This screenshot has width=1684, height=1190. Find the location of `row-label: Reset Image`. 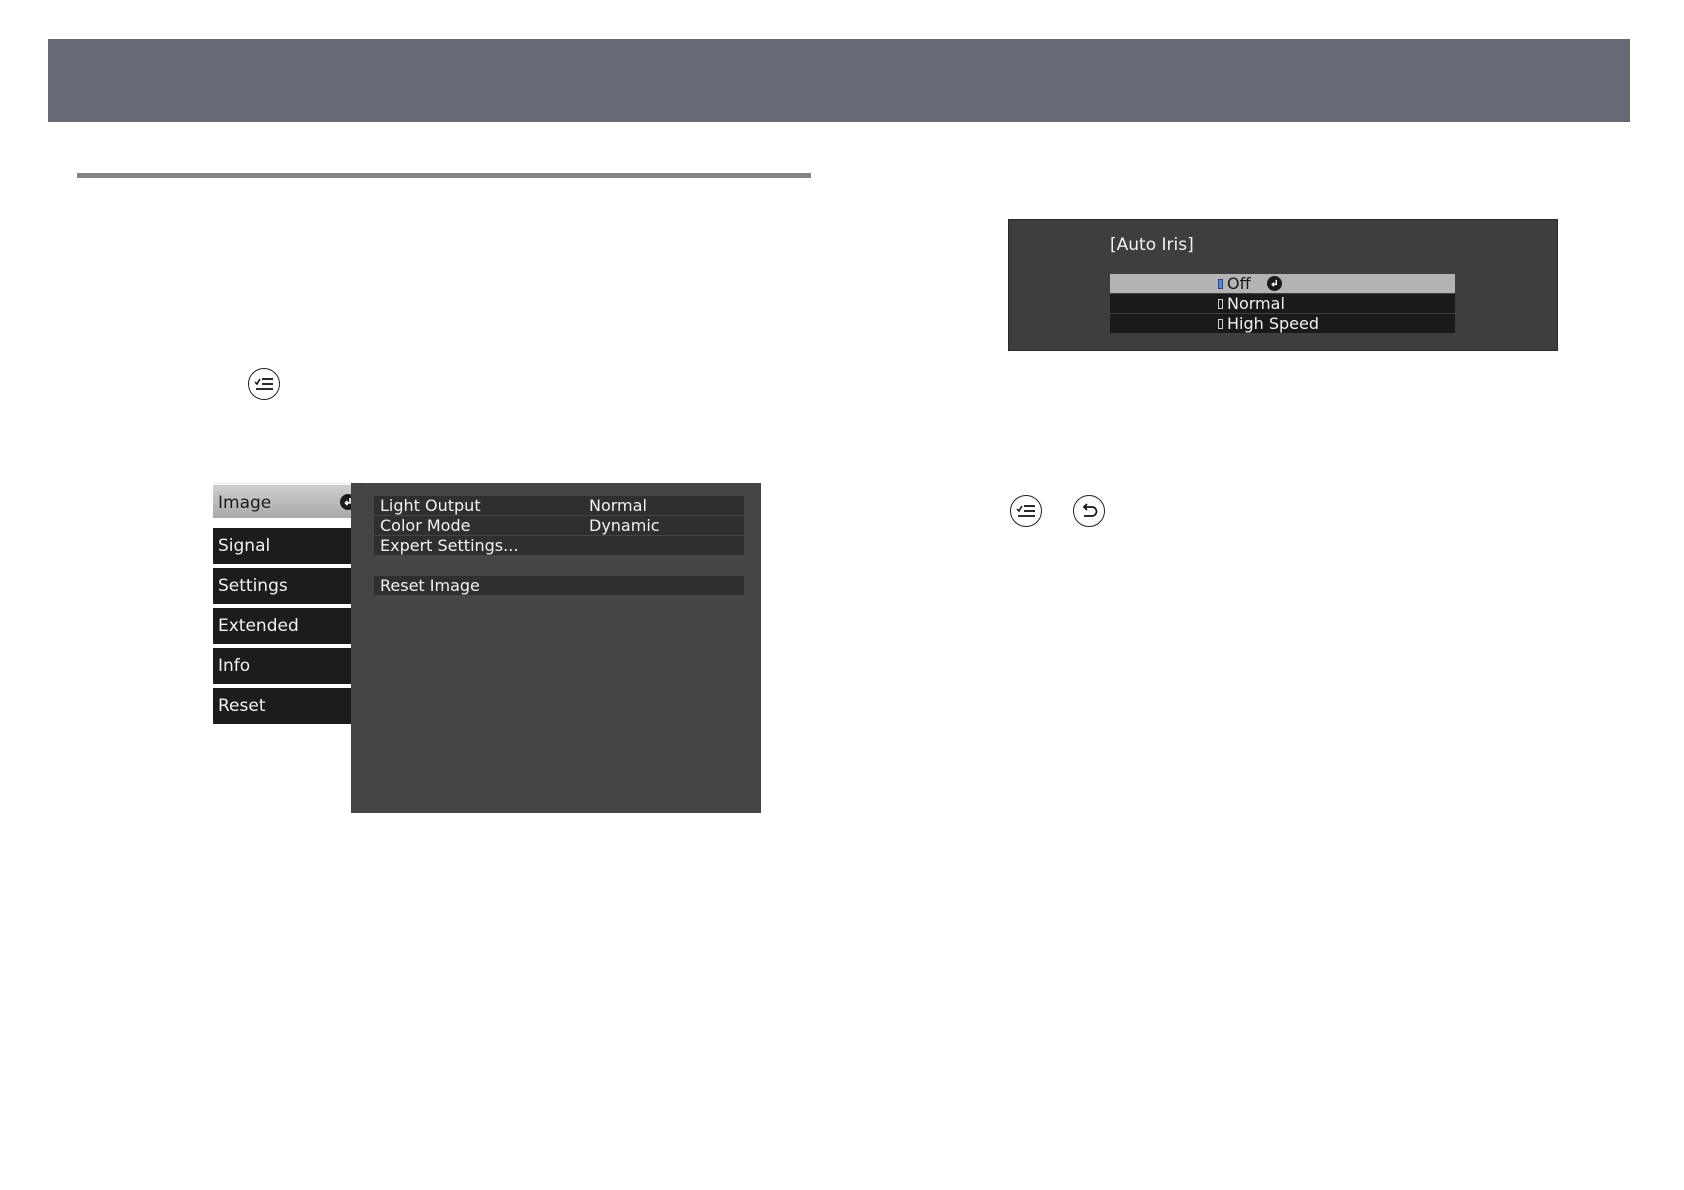

row-label: Reset Image is located at coordinates (430, 585).